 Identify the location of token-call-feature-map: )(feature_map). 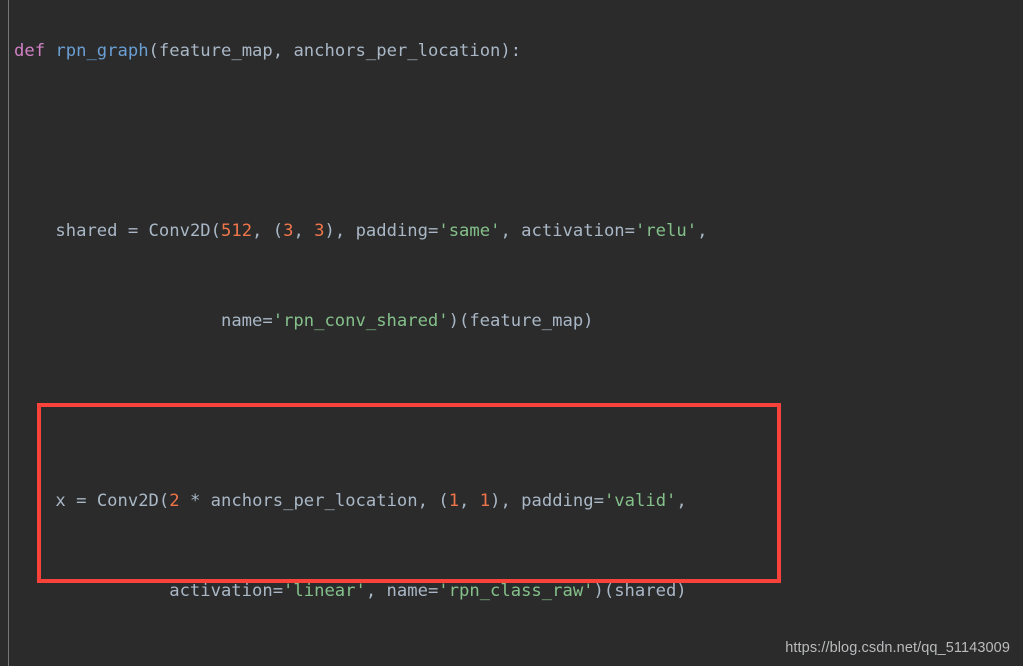
(521, 321).